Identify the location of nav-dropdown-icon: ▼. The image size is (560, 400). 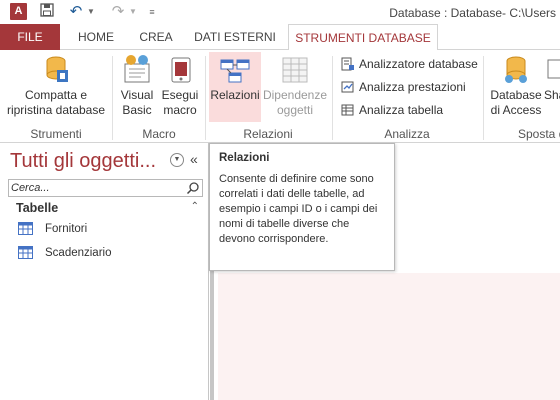
(177, 160).